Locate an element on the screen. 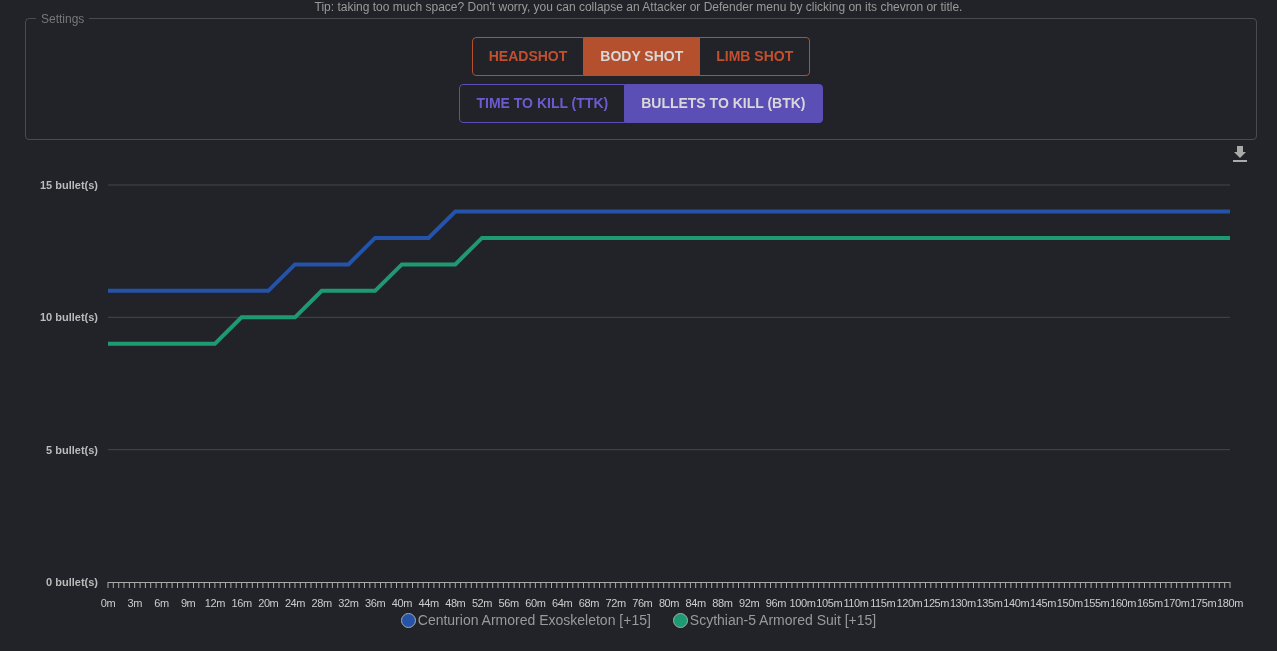 The height and width of the screenshot is (651, 1277). axis-label: 3m is located at coordinates (134, 603).